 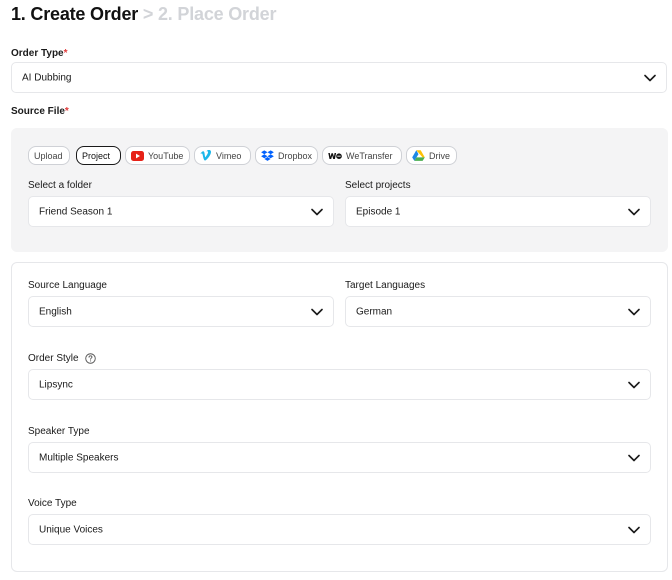 I want to click on speaker-type-label: Speaker Type, so click(x=59, y=431).